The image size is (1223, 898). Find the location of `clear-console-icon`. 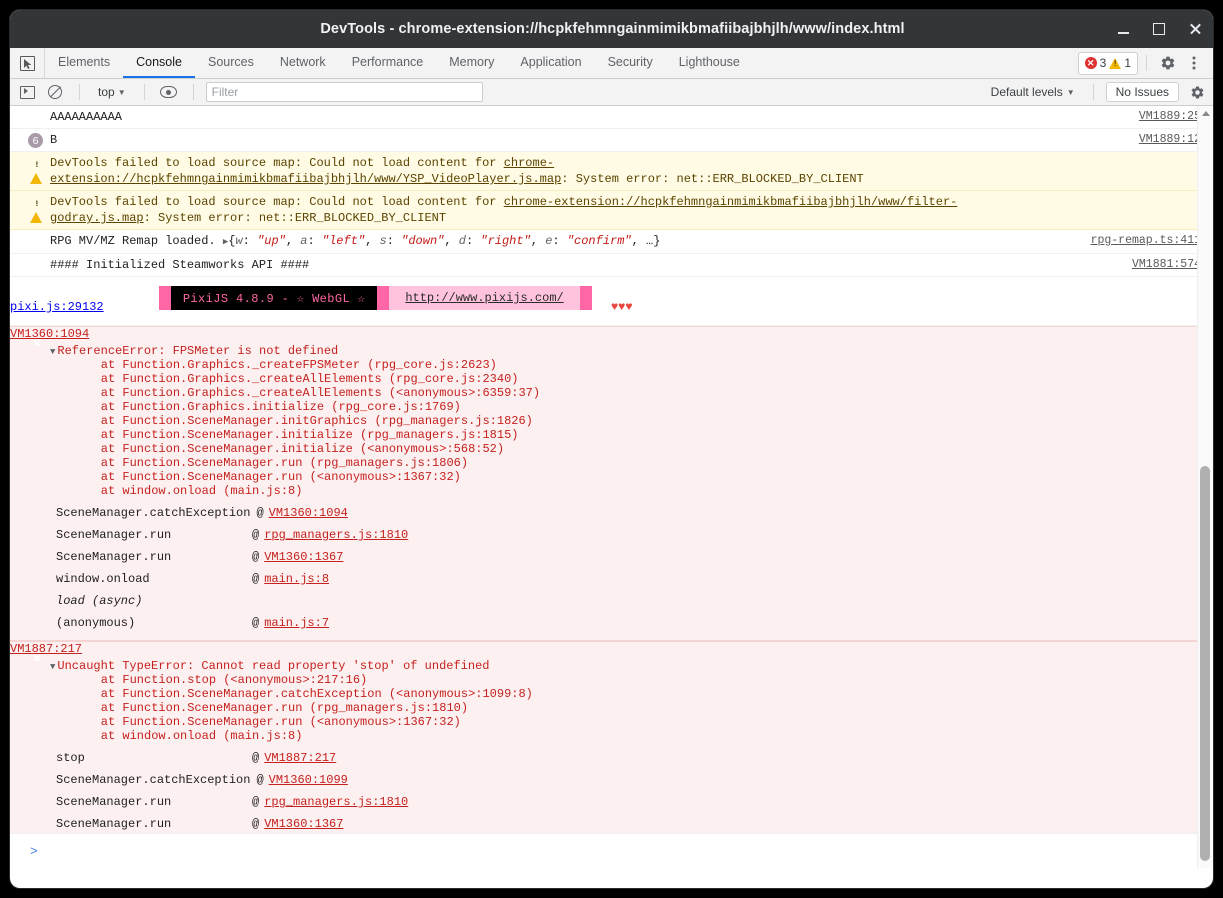

clear-console-icon is located at coordinates (55, 92).